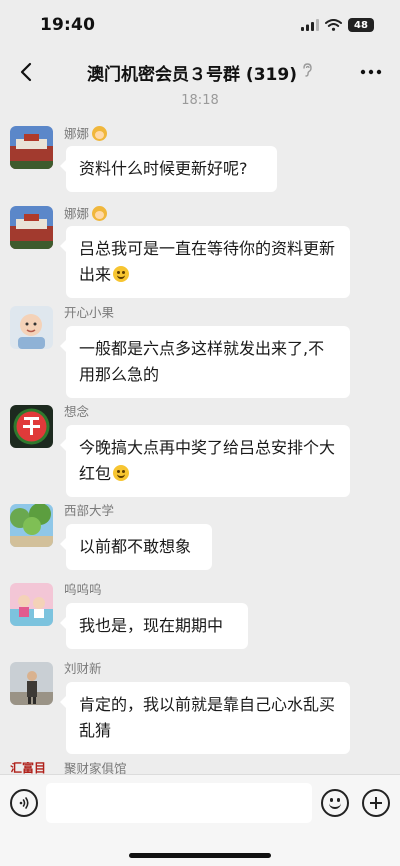 The height and width of the screenshot is (866, 400). I want to click on sender-name: 刘财新, so click(83, 668).